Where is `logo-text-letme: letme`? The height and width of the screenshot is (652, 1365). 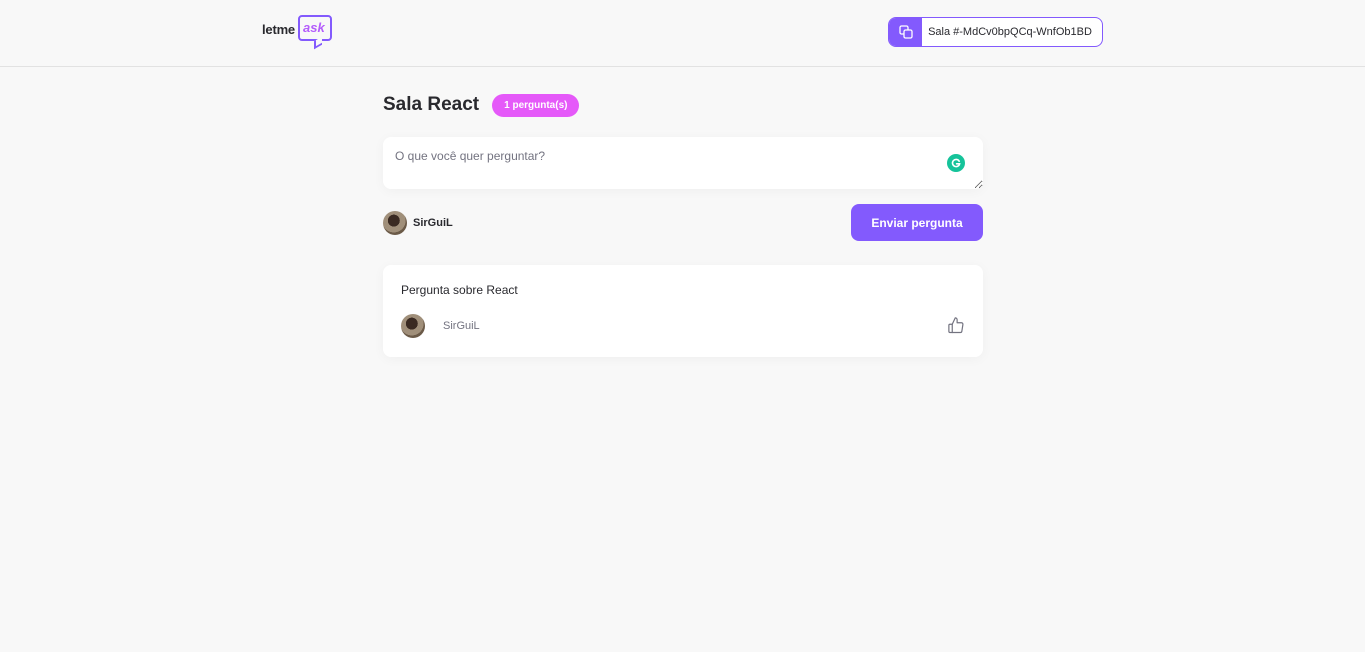 logo-text-letme: letme is located at coordinates (278, 29).